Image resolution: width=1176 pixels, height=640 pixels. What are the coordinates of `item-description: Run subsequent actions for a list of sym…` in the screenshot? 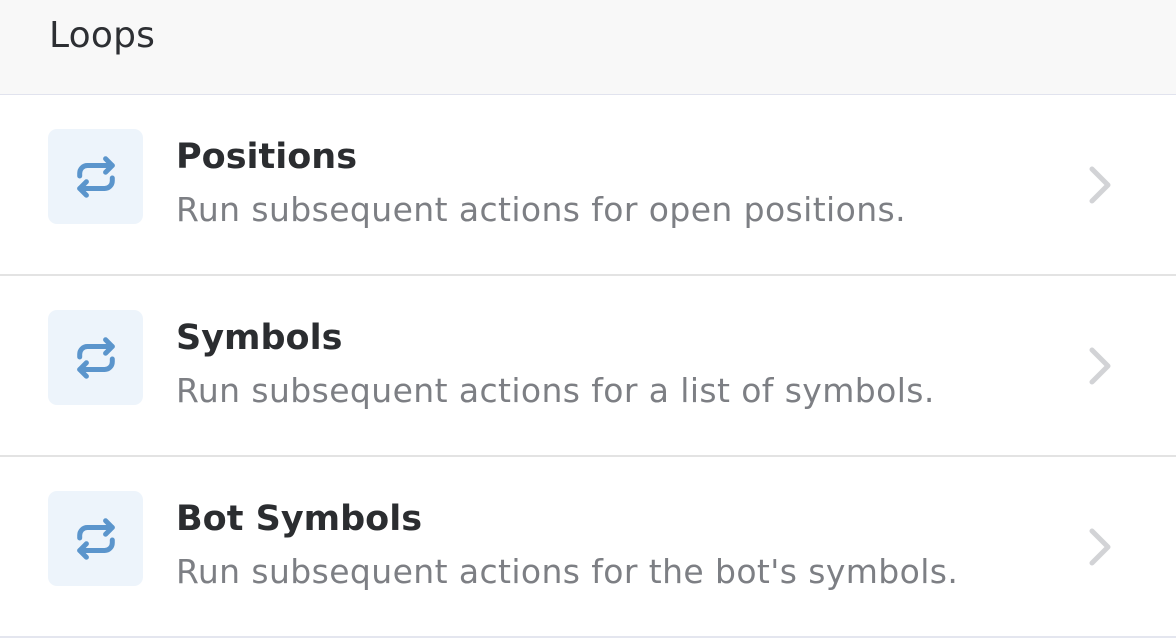 It's located at (555, 390).